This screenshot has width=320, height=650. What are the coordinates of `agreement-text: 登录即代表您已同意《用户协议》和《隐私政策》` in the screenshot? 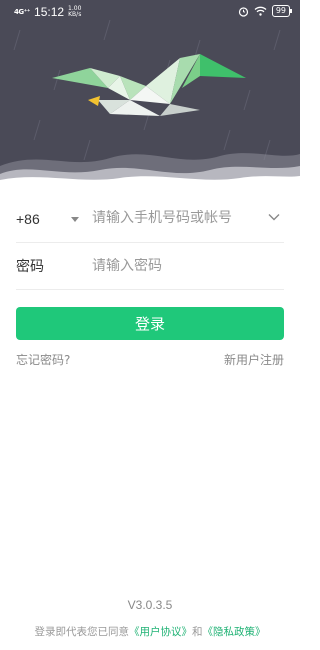 It's located at (150, 631).